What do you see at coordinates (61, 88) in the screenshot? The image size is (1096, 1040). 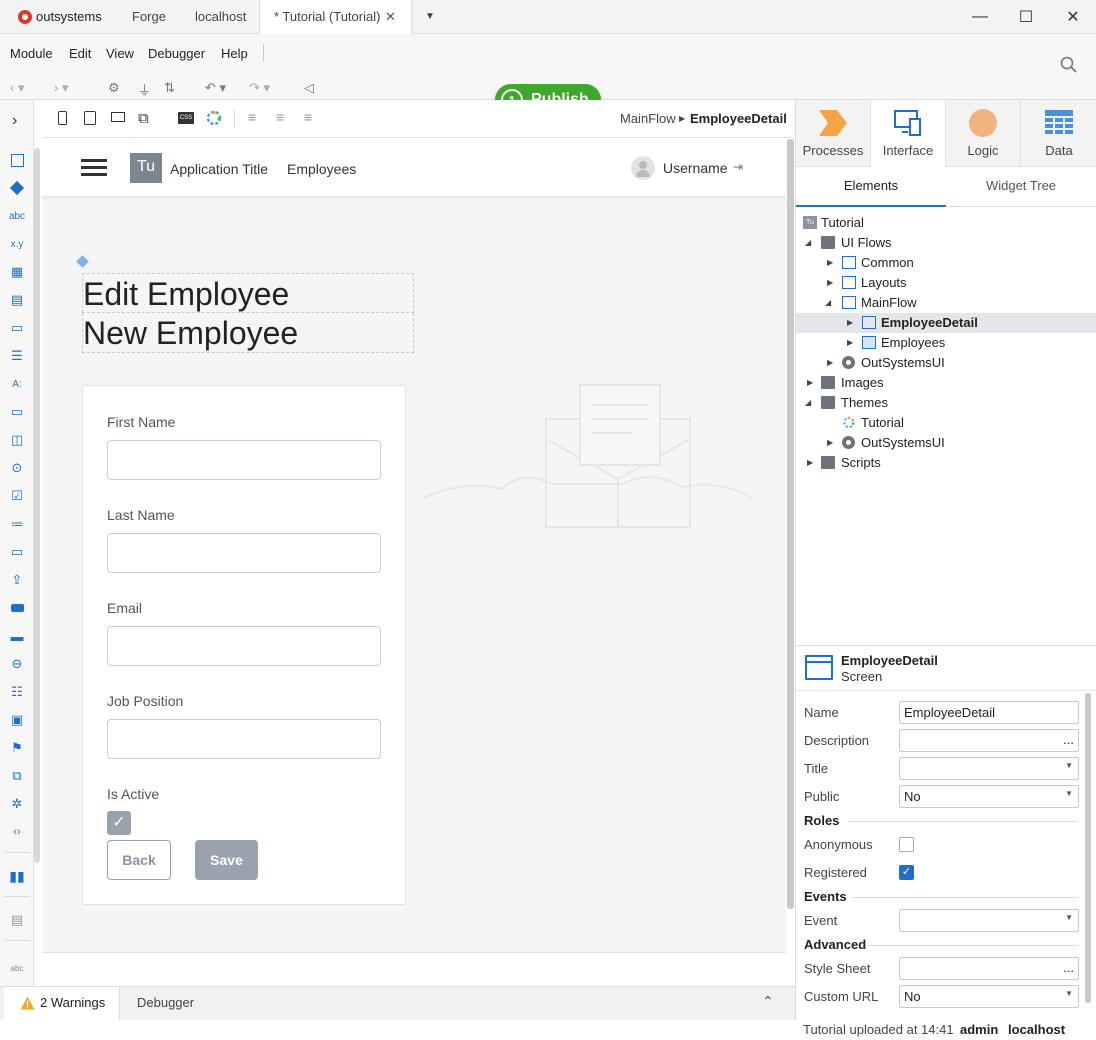 I see `forward-nav-icon: › ▾` at bounding box center [61, 88].